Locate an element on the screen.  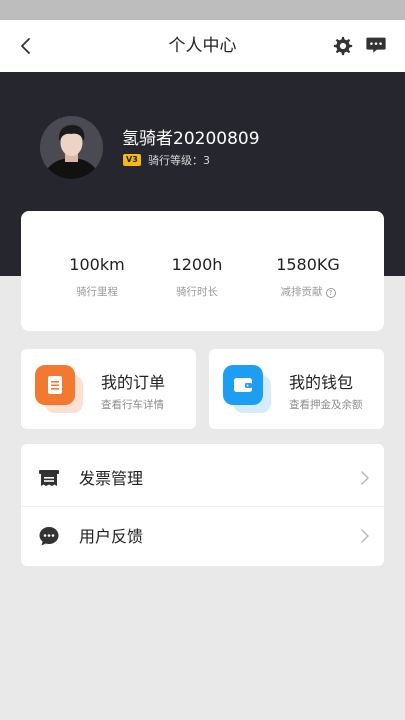
level-badge: V3 is located at coordinates (132, 160).